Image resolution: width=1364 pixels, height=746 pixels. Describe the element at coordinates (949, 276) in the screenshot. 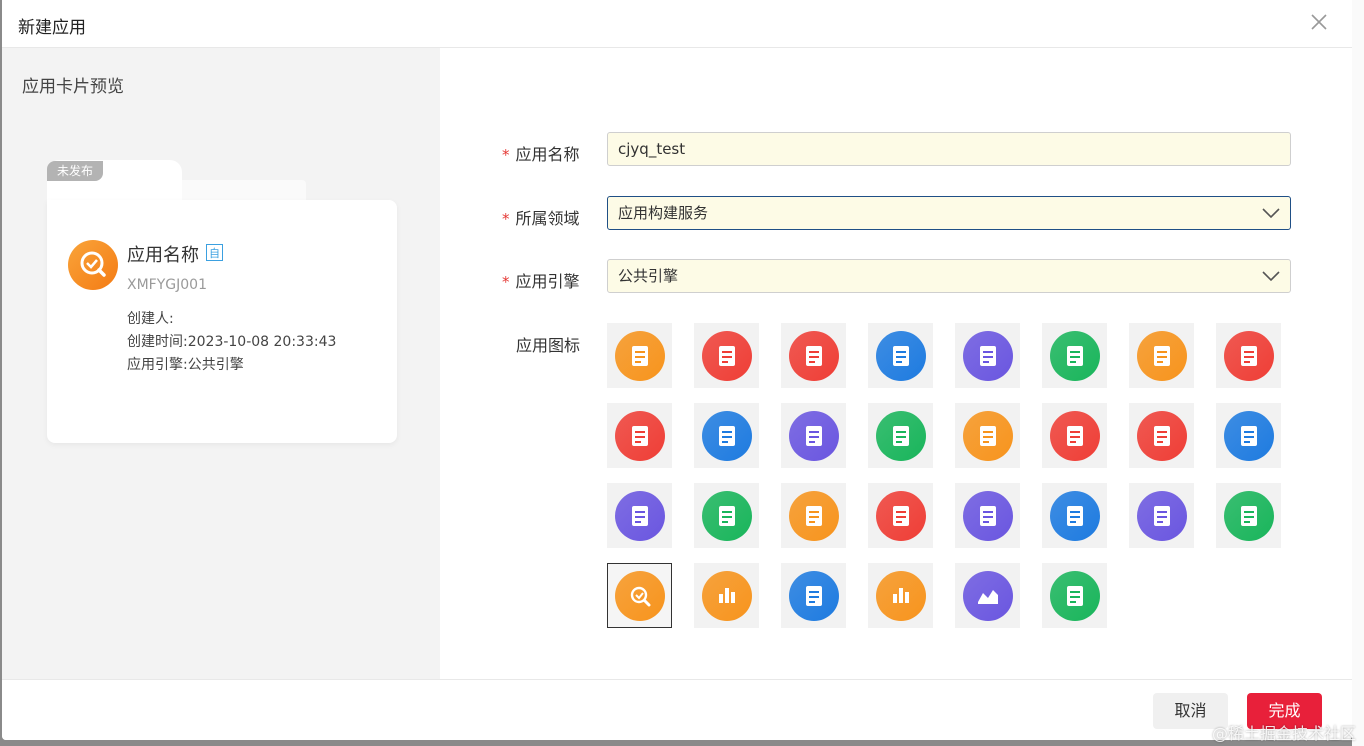

I see `engine-select: 公共引擎` at that location.